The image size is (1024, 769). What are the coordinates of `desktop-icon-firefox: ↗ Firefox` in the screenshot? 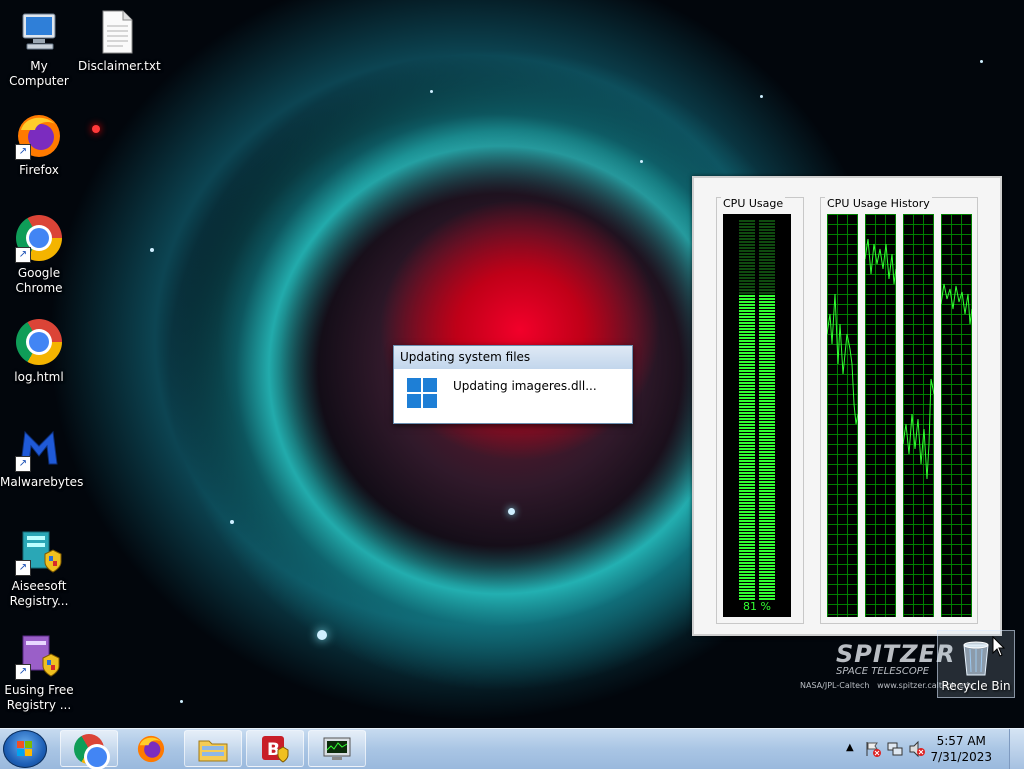 It's located at (39, 145).